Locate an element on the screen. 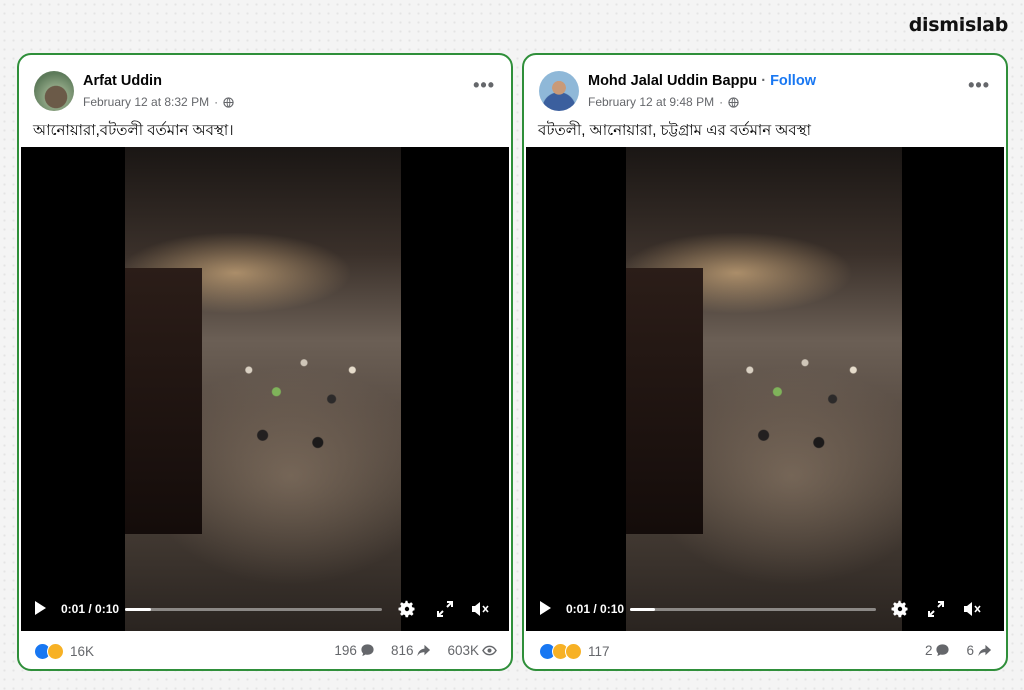 Image resolution: width=1024 pixels, height=690 pixels. post-date: February 12 at 8:32 PM is located at coordinates (146, 102).